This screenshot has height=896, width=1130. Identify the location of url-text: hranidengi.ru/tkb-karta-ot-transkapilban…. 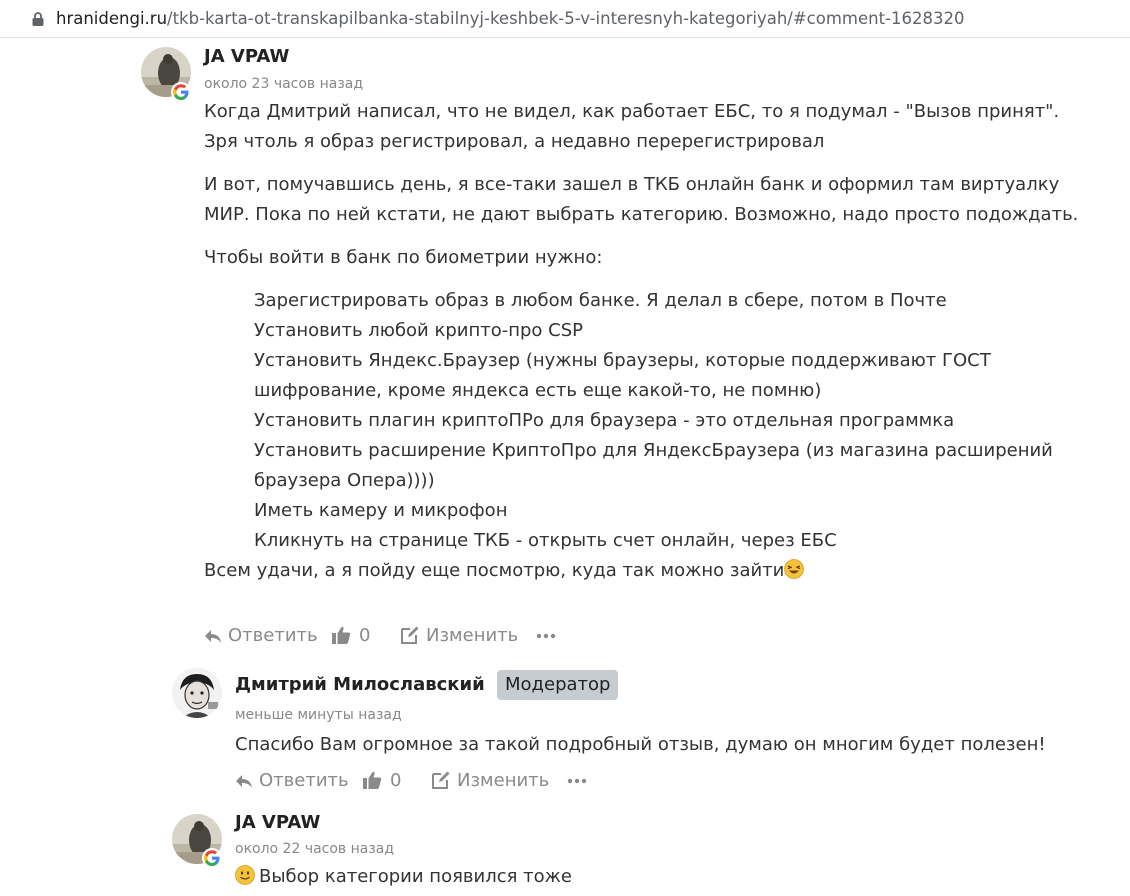
(510, 19).